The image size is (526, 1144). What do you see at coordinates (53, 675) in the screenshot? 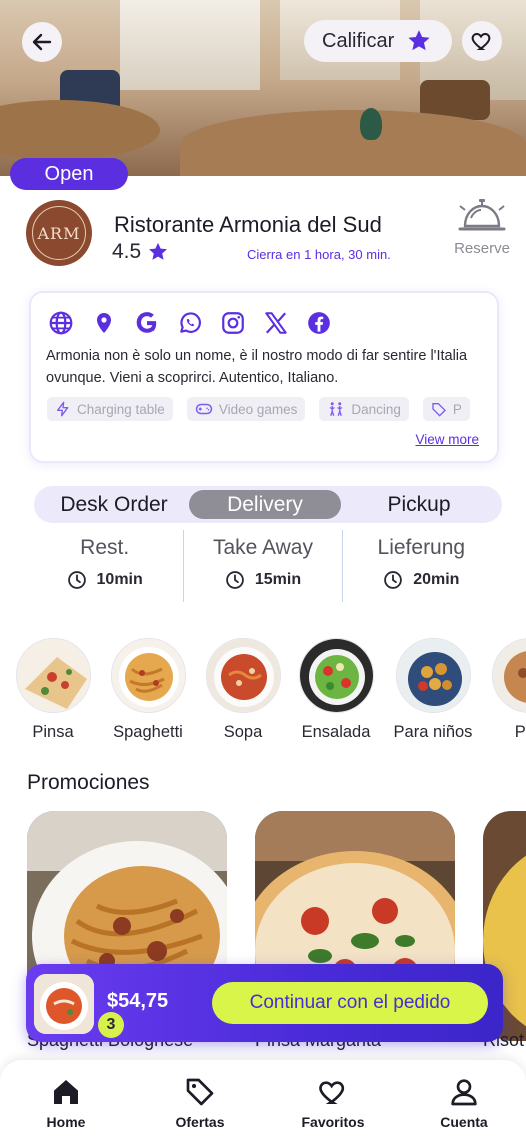
I see `pinsa-image` at bounding box center [53, 675].